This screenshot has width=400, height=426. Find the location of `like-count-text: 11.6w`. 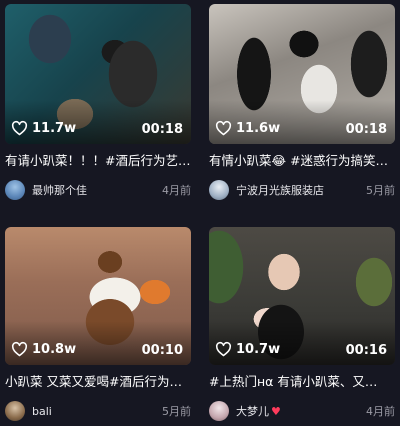

like-count-text: 11.6w is located at coordinates (258, 128).